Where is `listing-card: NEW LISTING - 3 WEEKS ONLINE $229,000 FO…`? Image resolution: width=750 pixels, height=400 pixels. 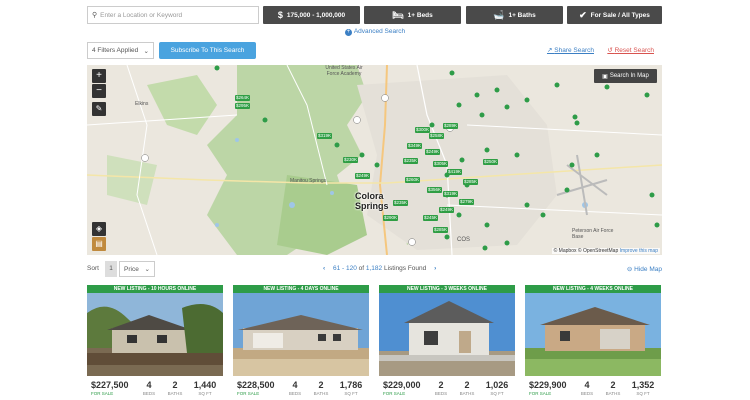
listing-card: NEW LISTING - 3 WEEKS ONLINE $229,000 FO… is located at coordinates (447, 342).